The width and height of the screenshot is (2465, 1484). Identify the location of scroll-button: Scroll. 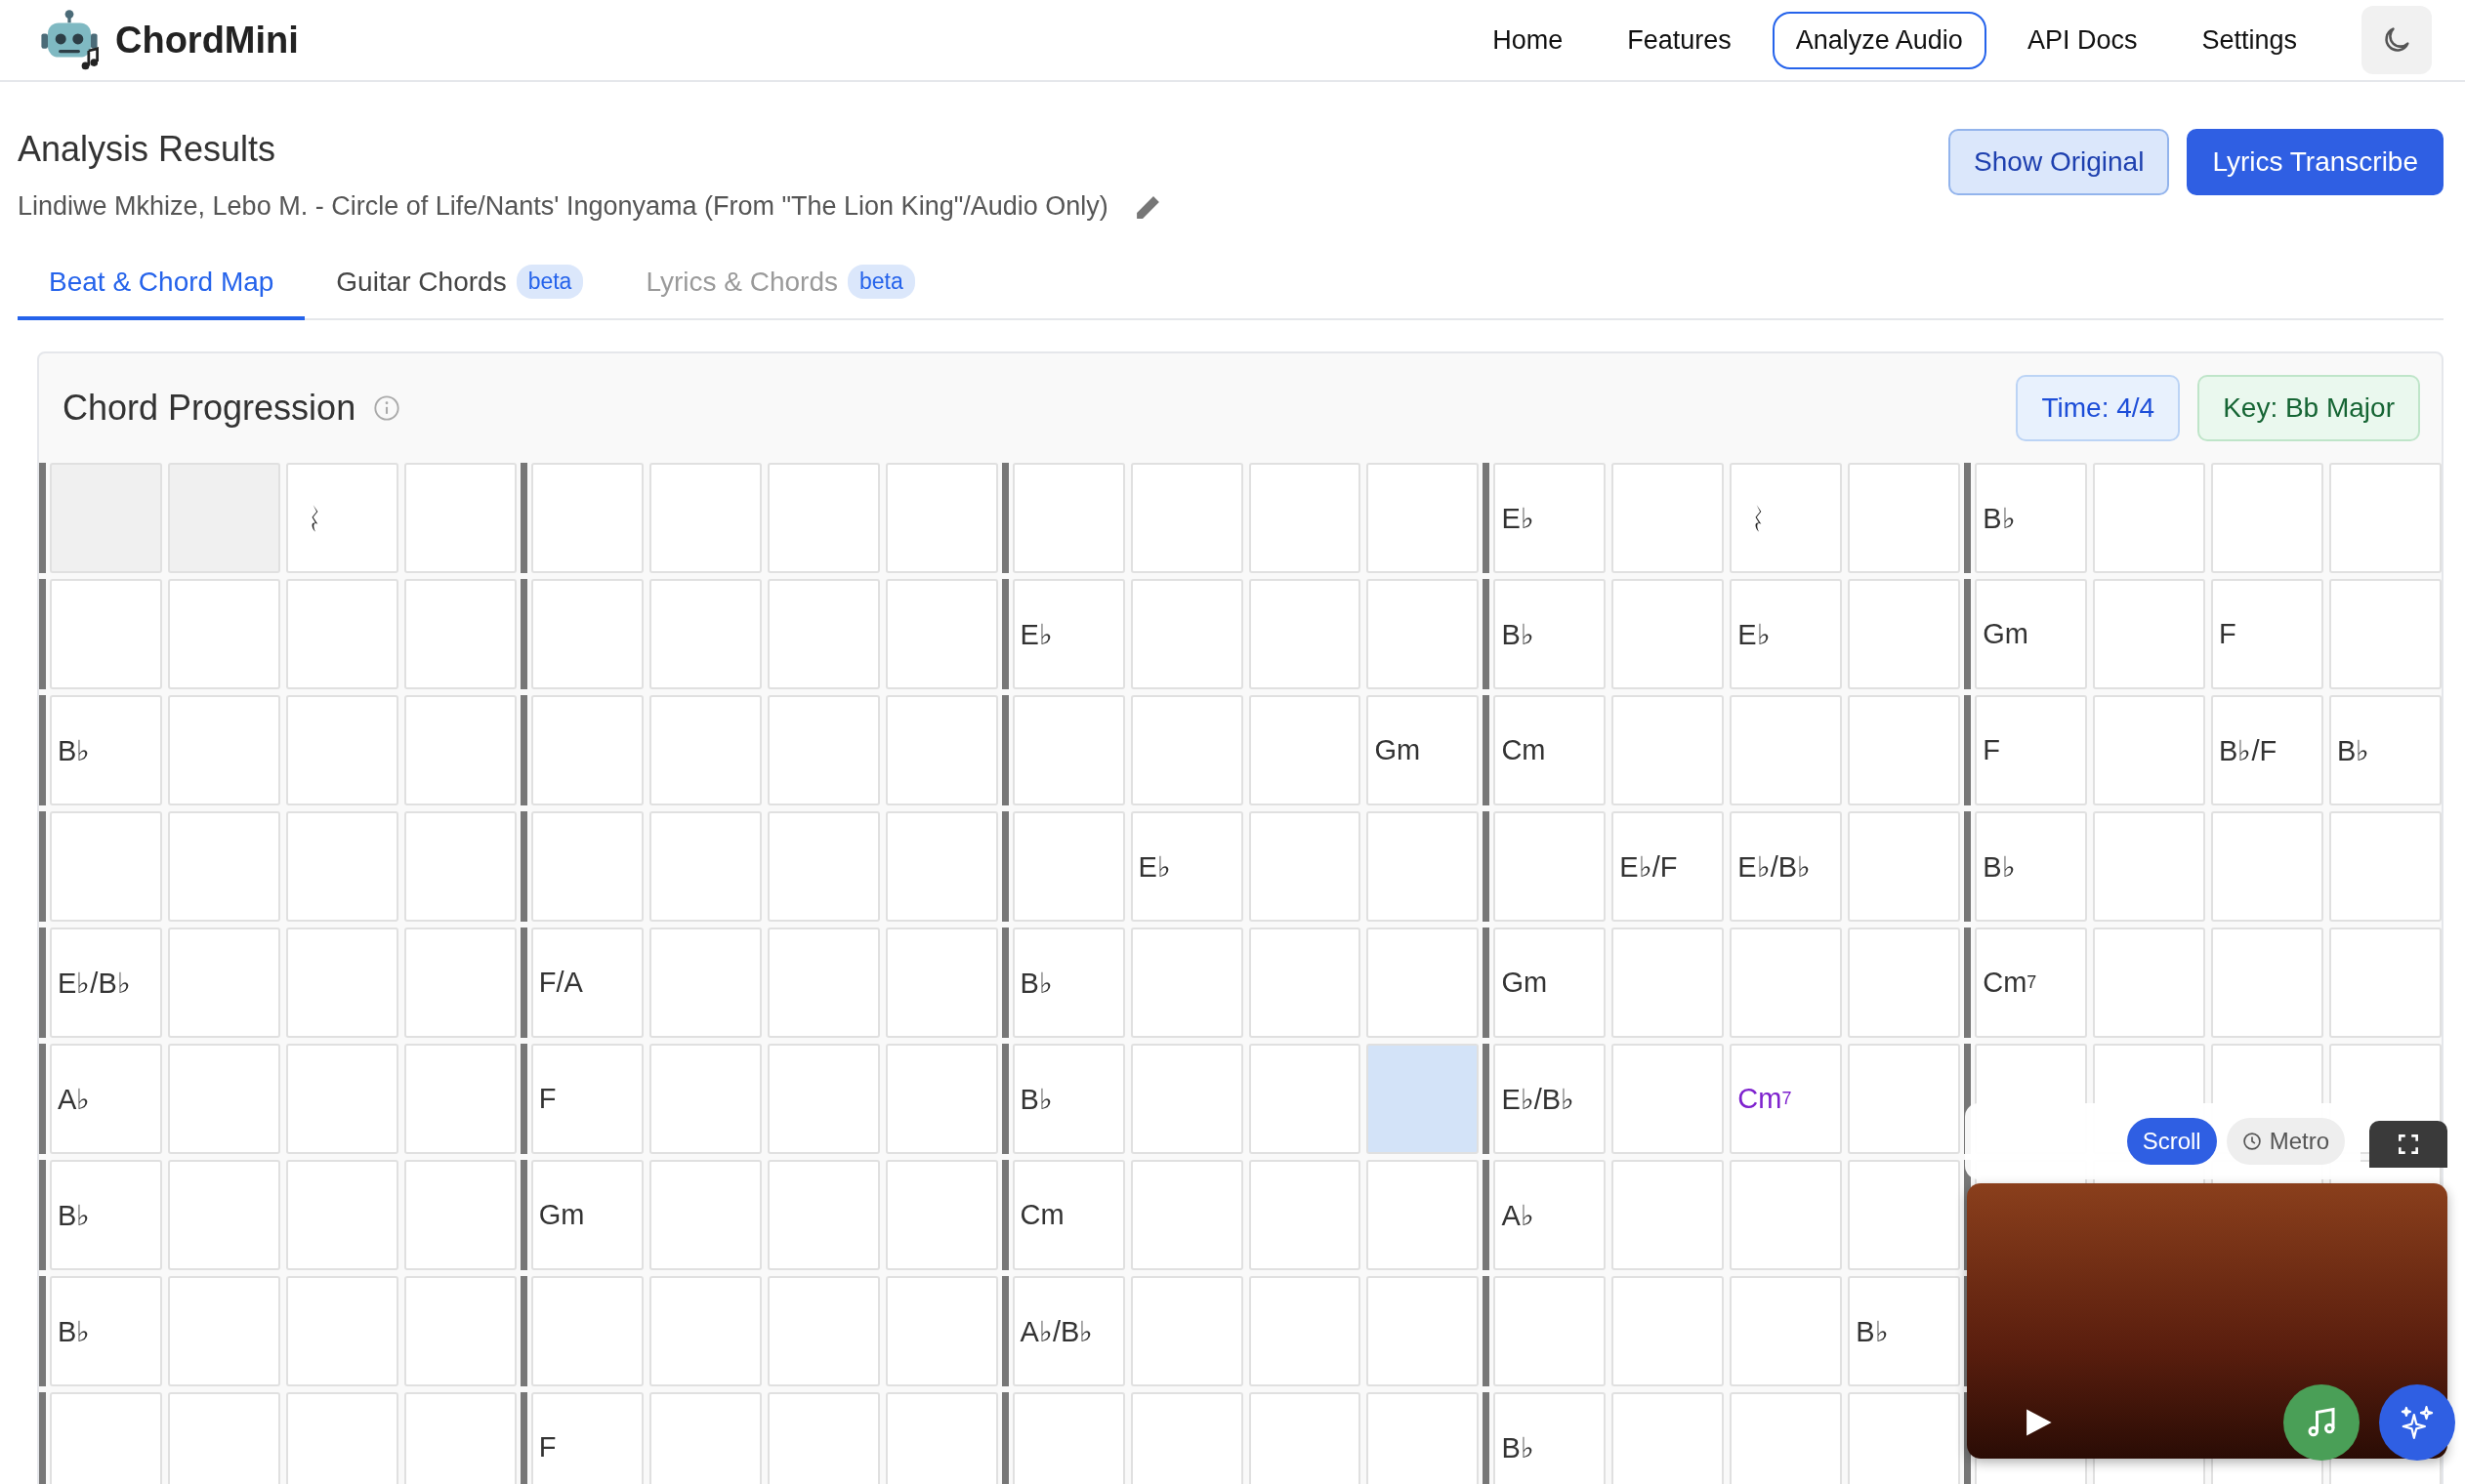
(2171, 1141).